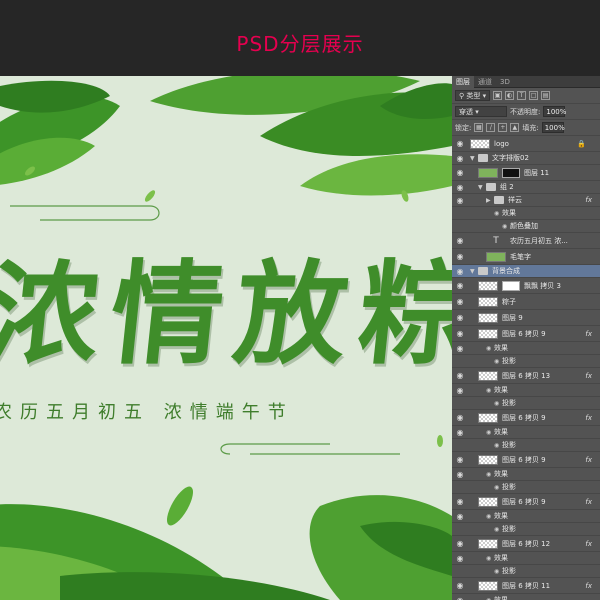 Image resolution: width=600 pixels, height=600 pixels. What do you see at coordinates (473, 95) in the screenshot?
I see `filter-type-dropdown: ⚲ 类型 ▾` at bounding box center [473, 95].